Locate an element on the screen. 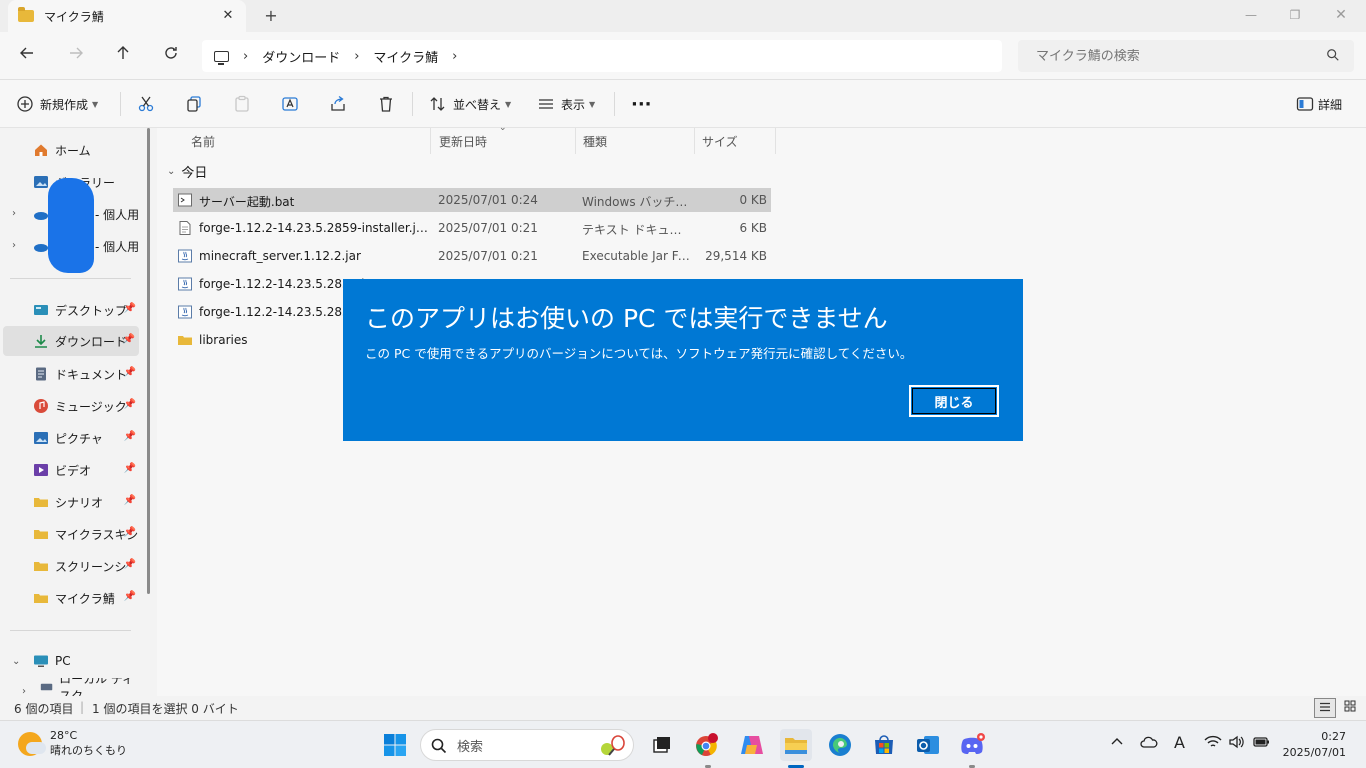 The height and width of the screenshot is (768, 1366). battery-button is located at coordinates (1261, 744).